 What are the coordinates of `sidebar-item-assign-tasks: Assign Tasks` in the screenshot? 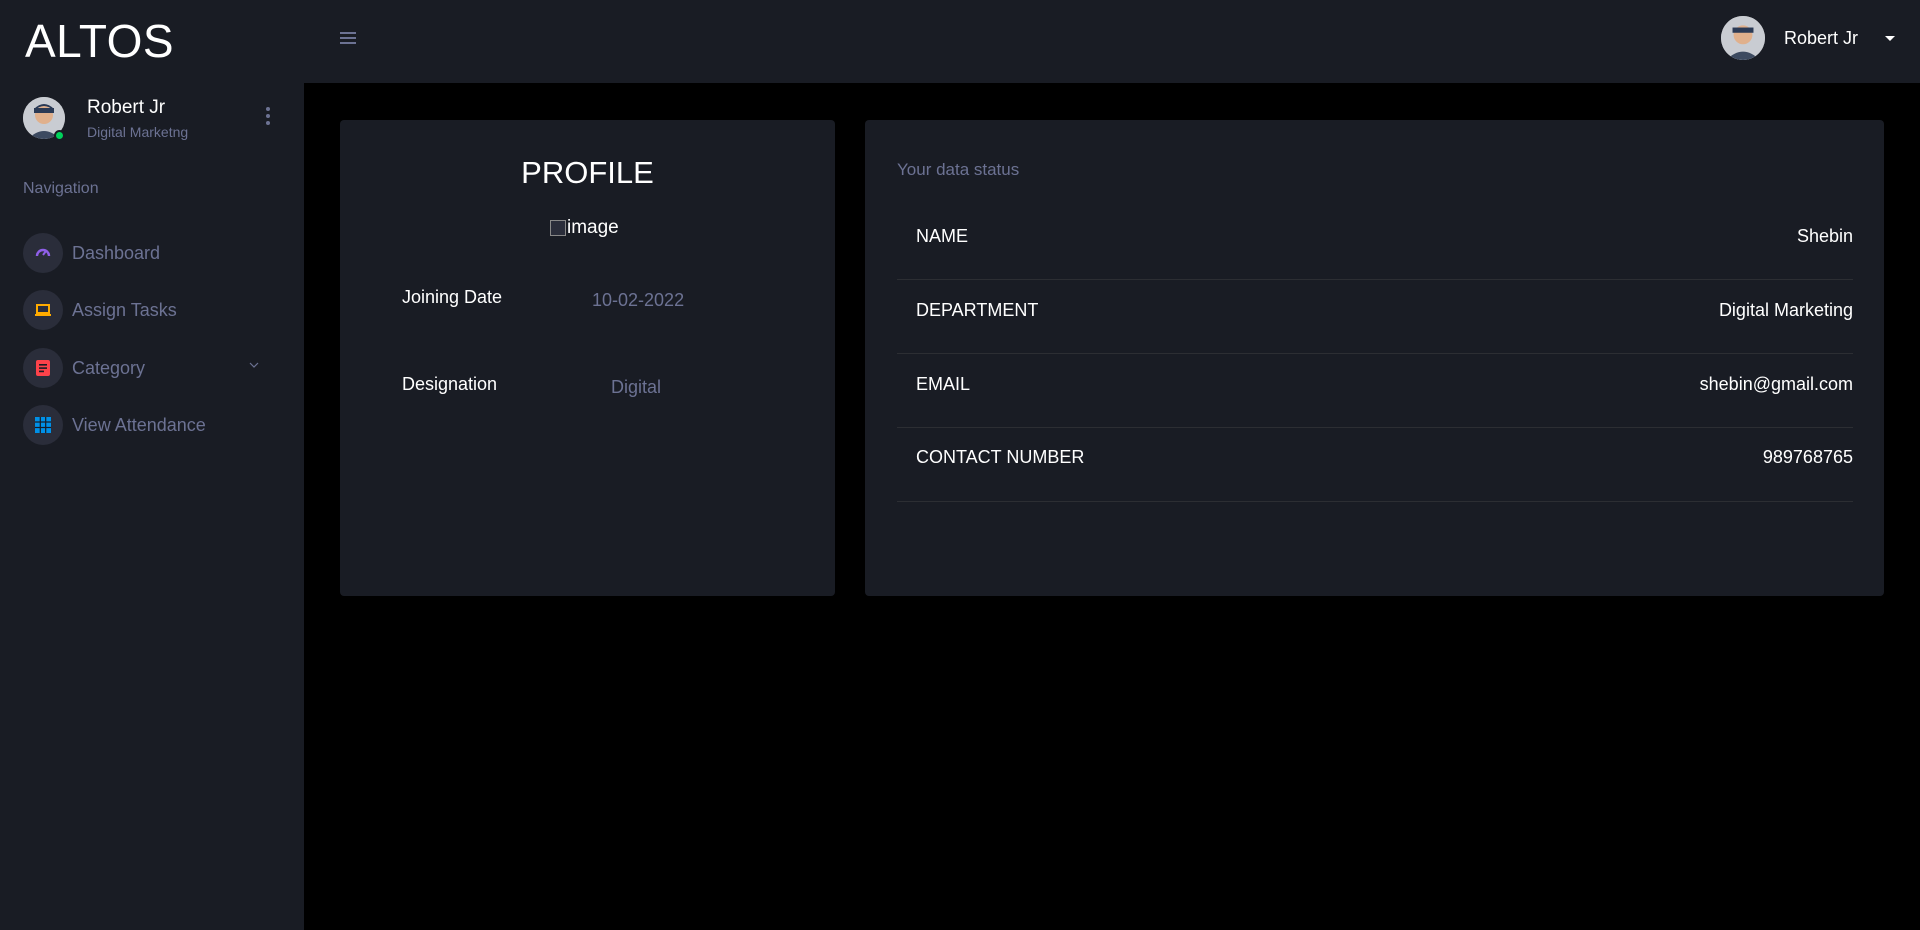 It's located at (155, 311).